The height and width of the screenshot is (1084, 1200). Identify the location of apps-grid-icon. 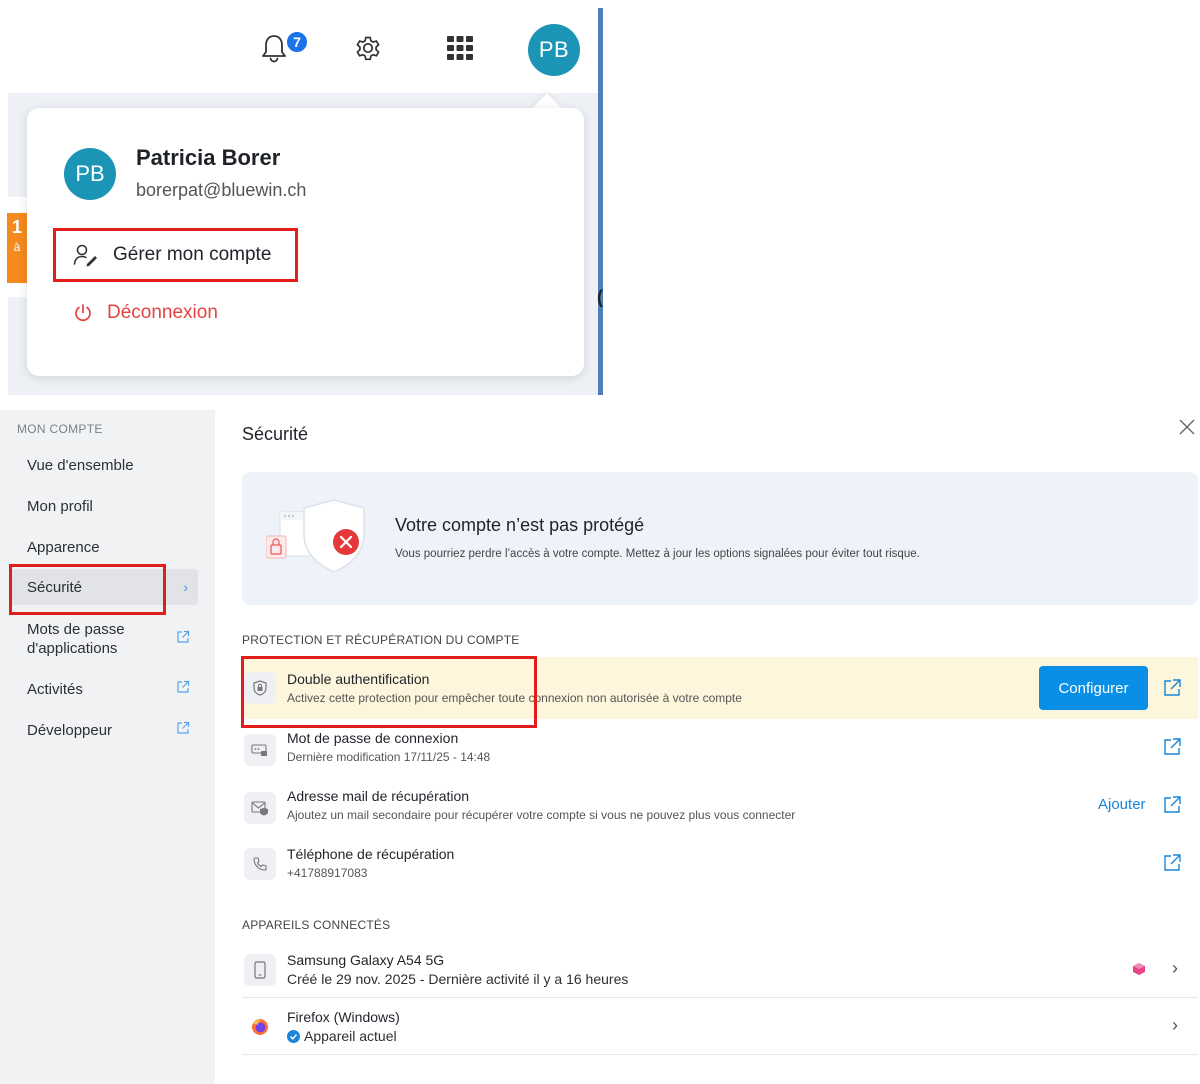
(460, 48).